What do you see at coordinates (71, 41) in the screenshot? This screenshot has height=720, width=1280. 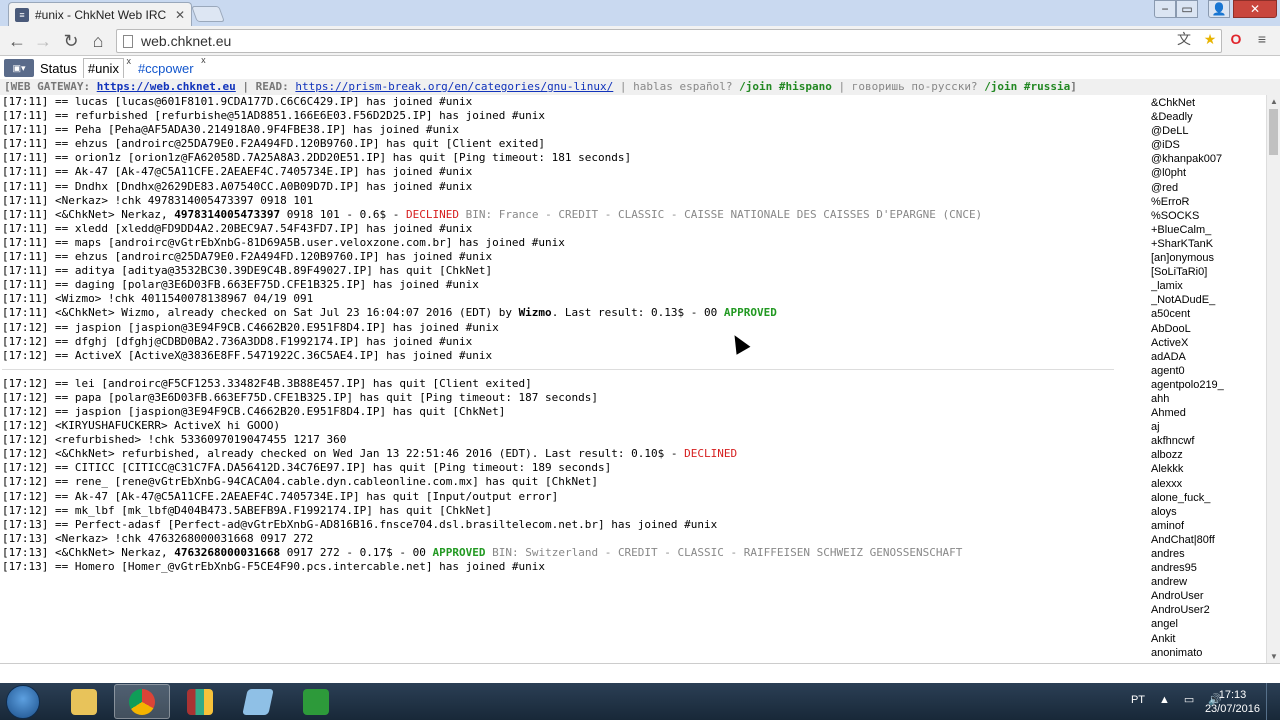 I see `reload-icon: ↻` at bounding box center [71, 41].